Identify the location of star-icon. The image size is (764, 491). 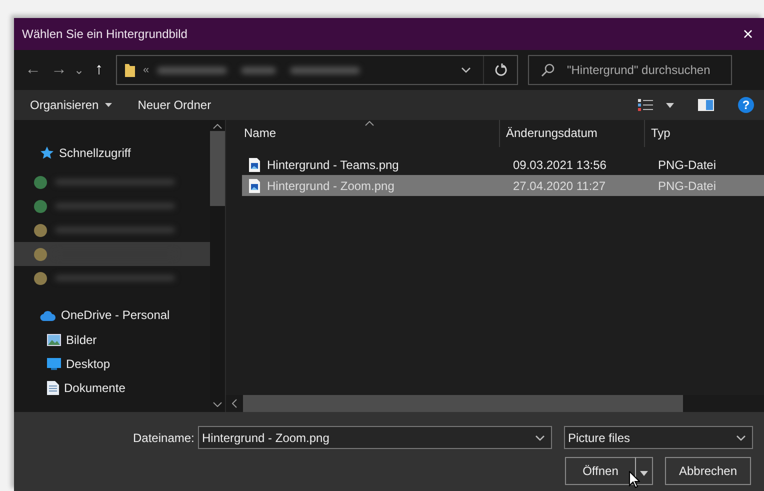
(47, 153).